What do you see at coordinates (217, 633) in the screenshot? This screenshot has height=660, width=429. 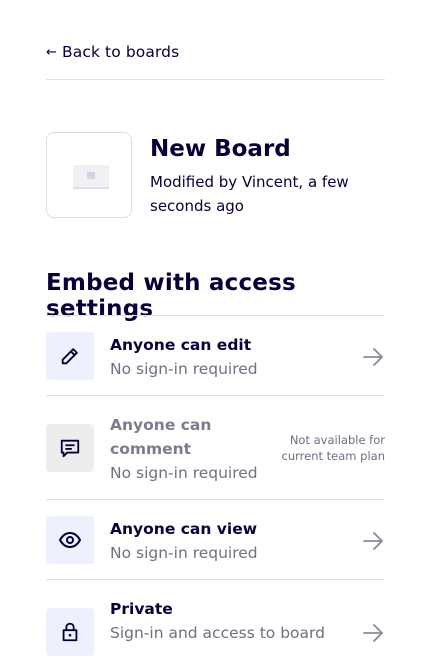 I see `option-sub: Sign-in and access to board` at bounding box center [217, 633].